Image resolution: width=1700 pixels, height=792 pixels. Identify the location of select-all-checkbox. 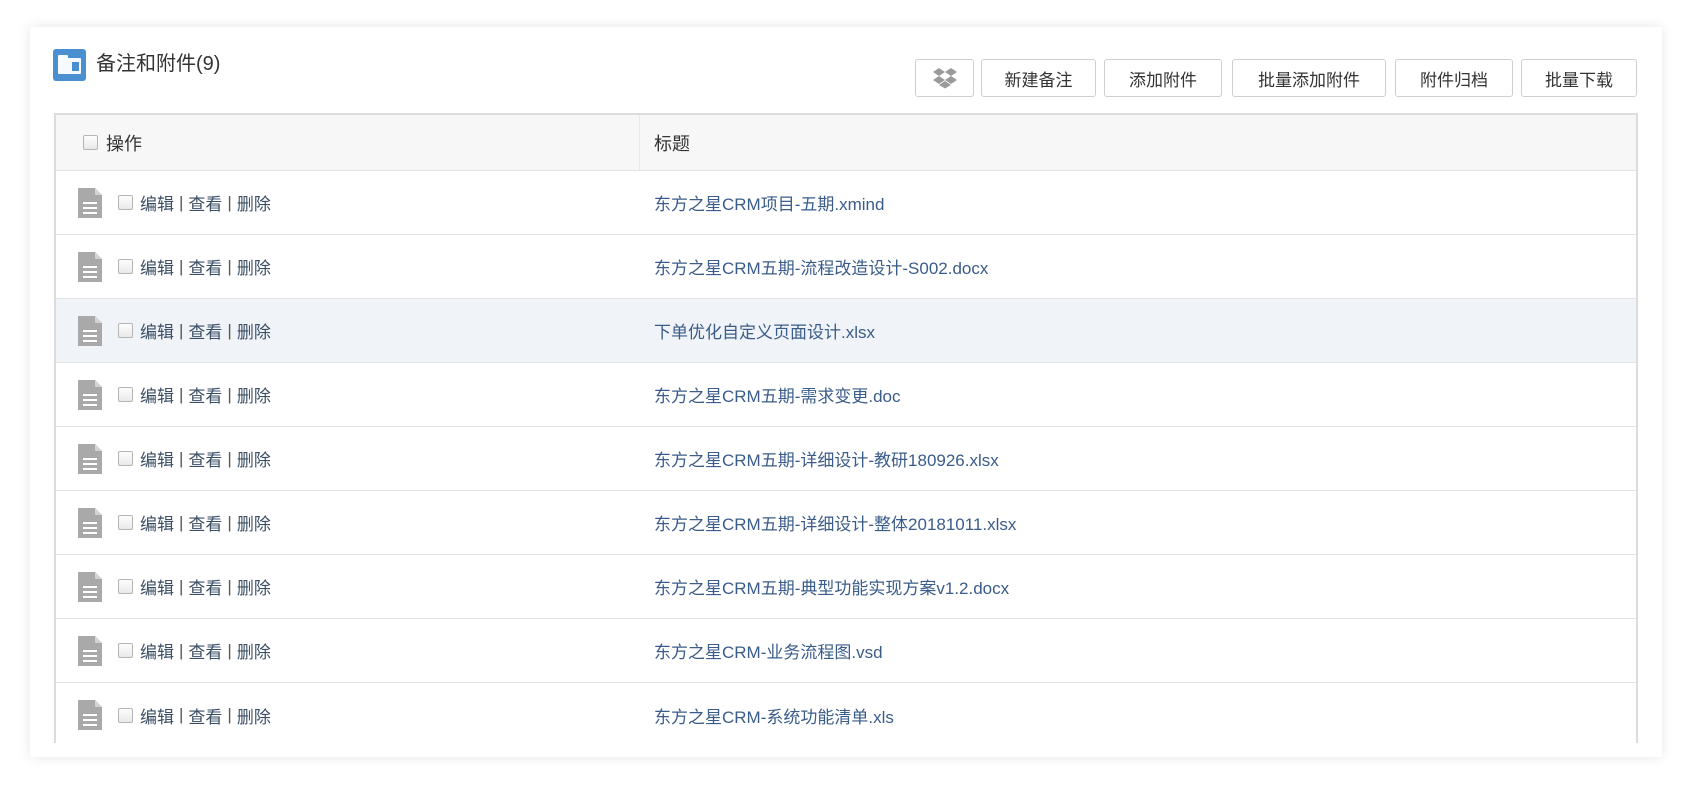
(90, 142).